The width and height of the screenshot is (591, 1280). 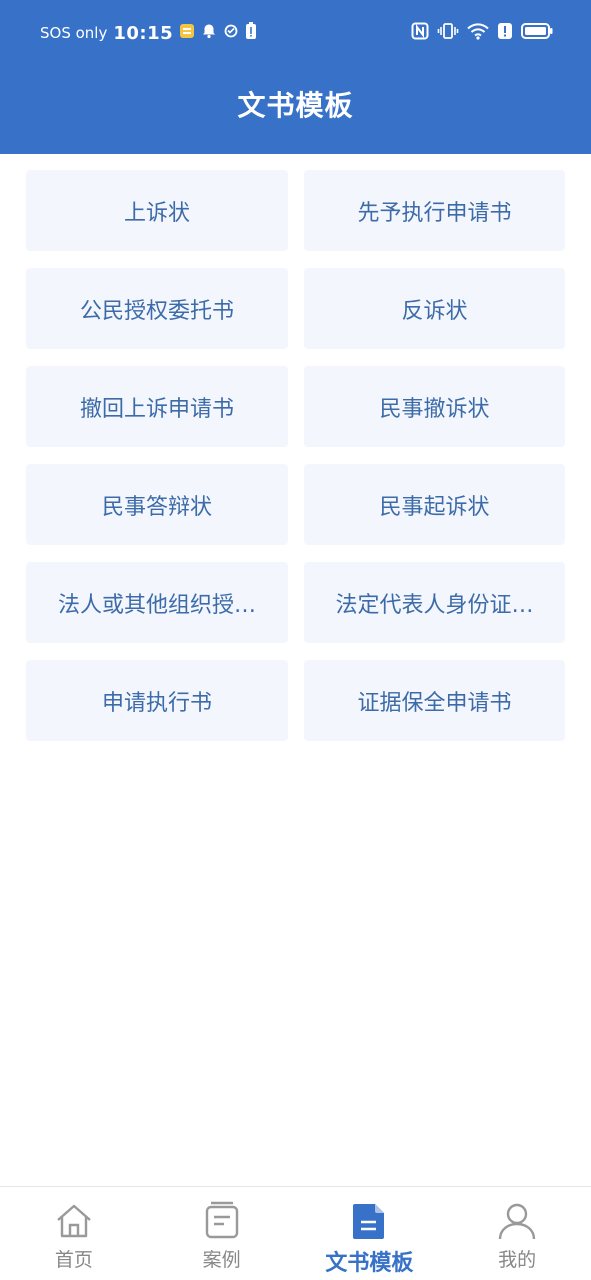 I want to click on wifi-icon, so click(x=478, y=33).